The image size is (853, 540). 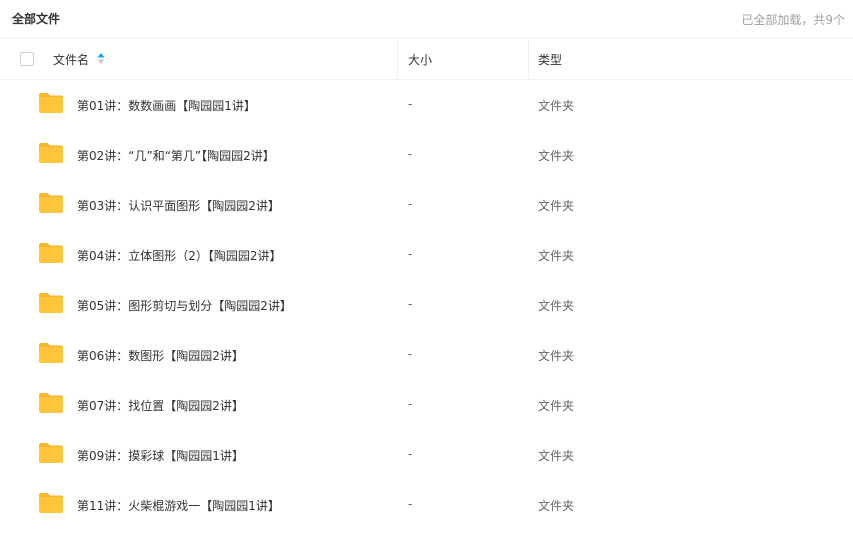 I want to click on file-row: 第04讲：立体图形（2）【陶园园2讲】 - 文件夹, so click(x=426, y=255).